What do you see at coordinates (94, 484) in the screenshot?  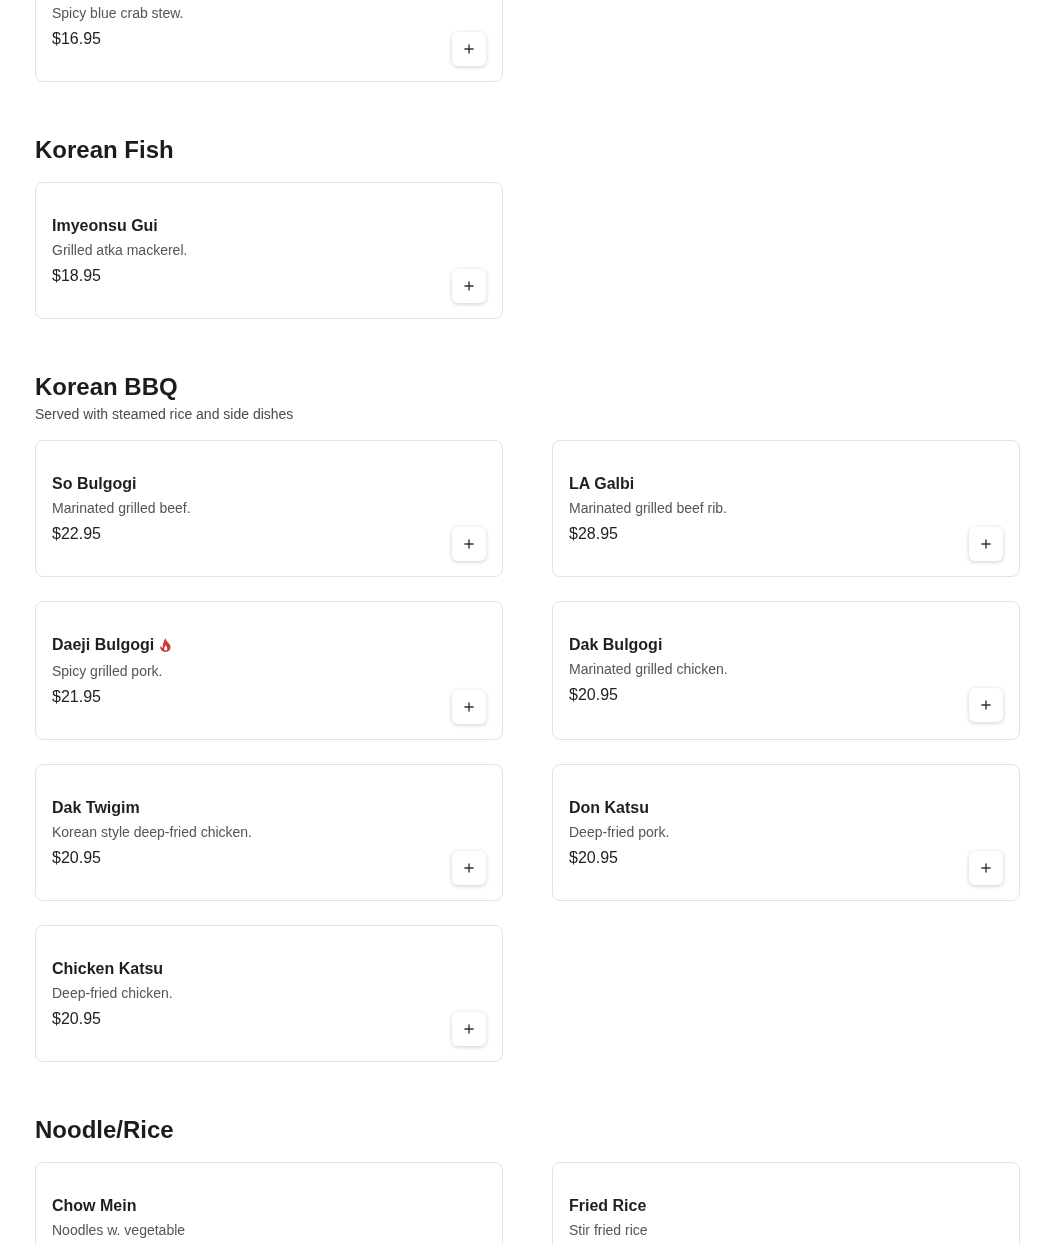 I see `item-name: So Bulgogi` at bounding box center [94, 484].